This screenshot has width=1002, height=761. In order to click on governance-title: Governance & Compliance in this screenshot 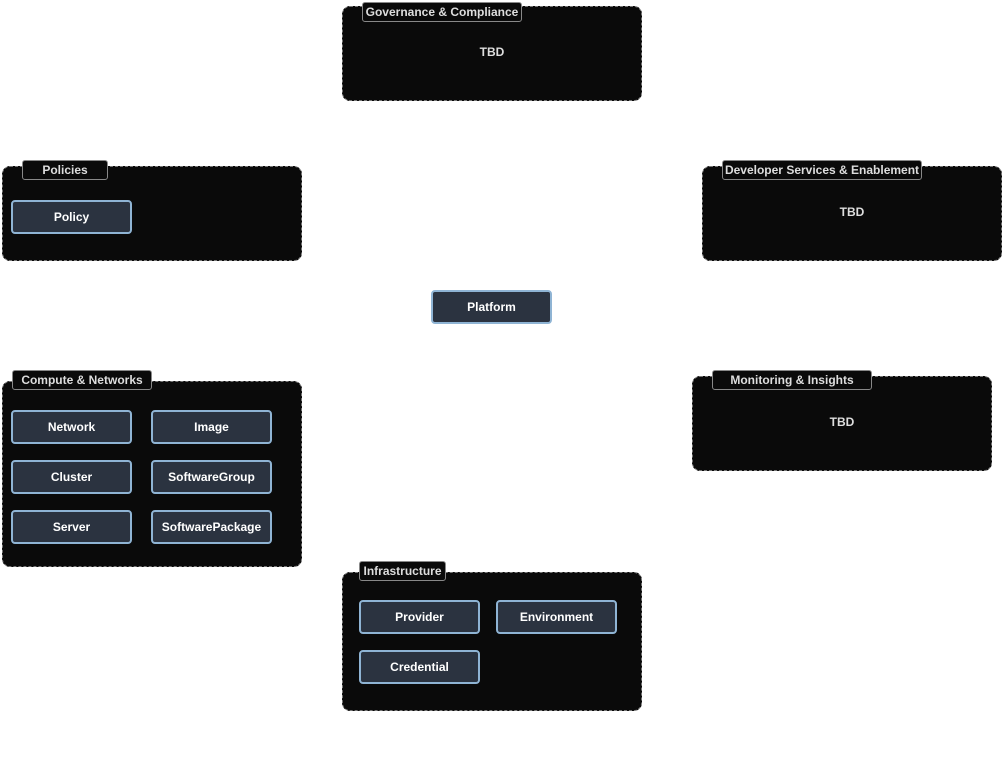, I will do `click(442, 12)`.